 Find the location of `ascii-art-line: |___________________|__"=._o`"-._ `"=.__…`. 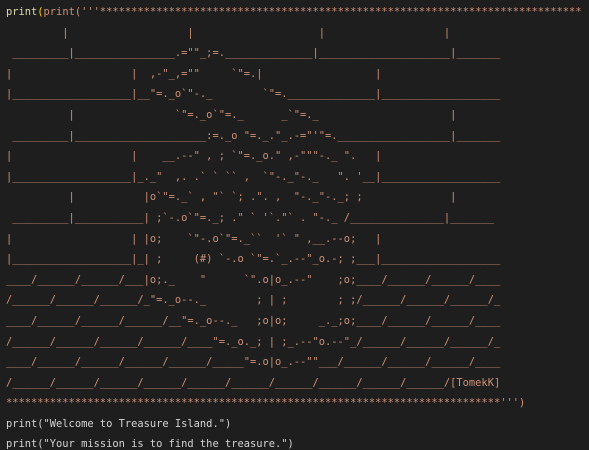

ascii-art-line: |___________________|__"=._o`"-._ `"=.__… is located at coordinates (253, 94).